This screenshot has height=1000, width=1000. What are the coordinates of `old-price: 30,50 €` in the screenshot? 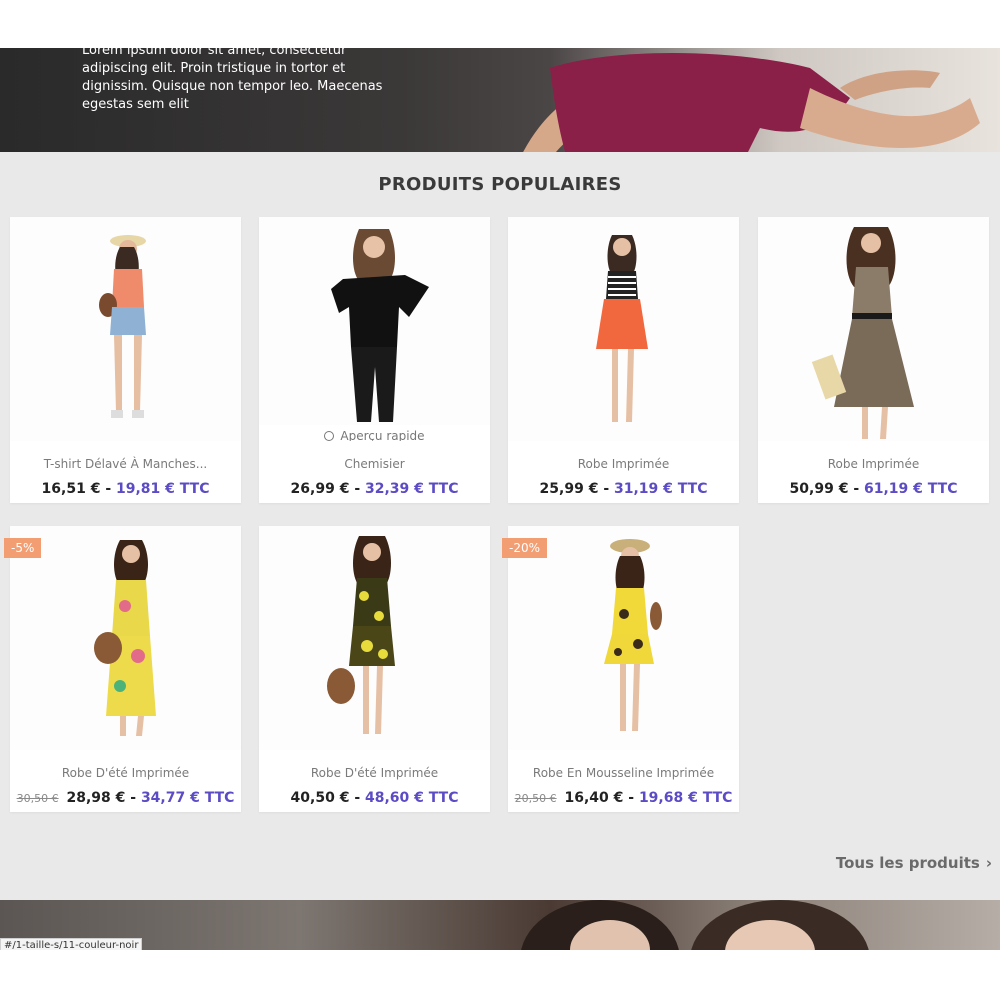 It's located at (37, 798).